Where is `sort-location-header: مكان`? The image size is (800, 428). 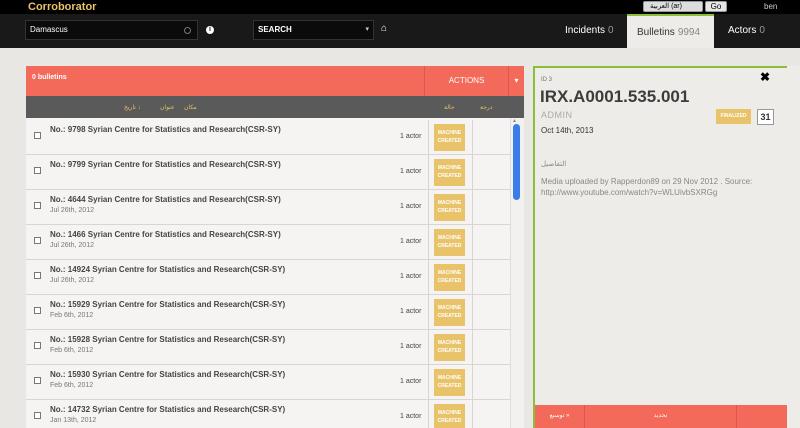 sort-location-header: مكان is located at coordinates (190, 108).